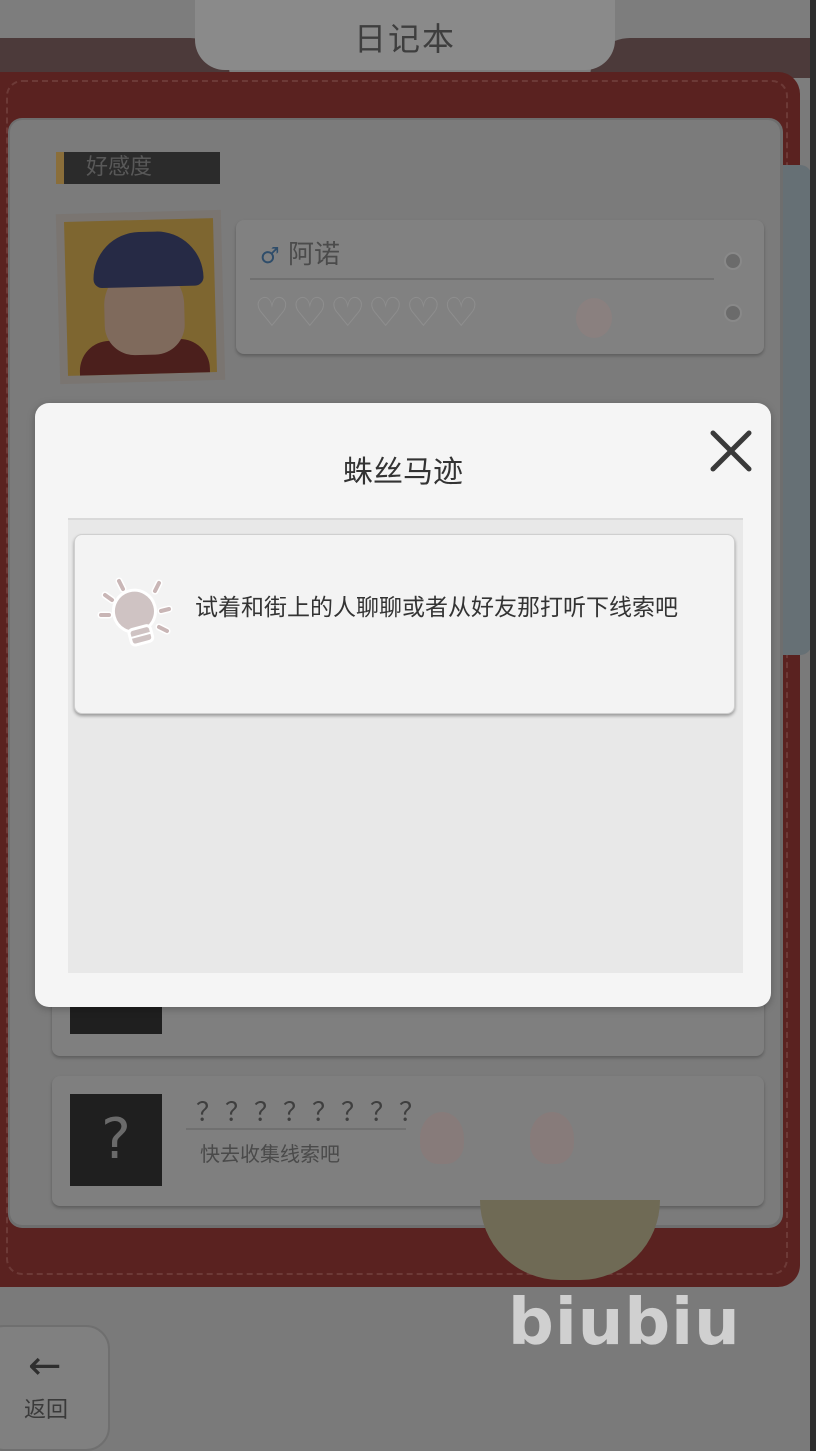 This screenshot has height=1451, width=816. I want to click on app-title-tab: 日记本, so click(405, 35).